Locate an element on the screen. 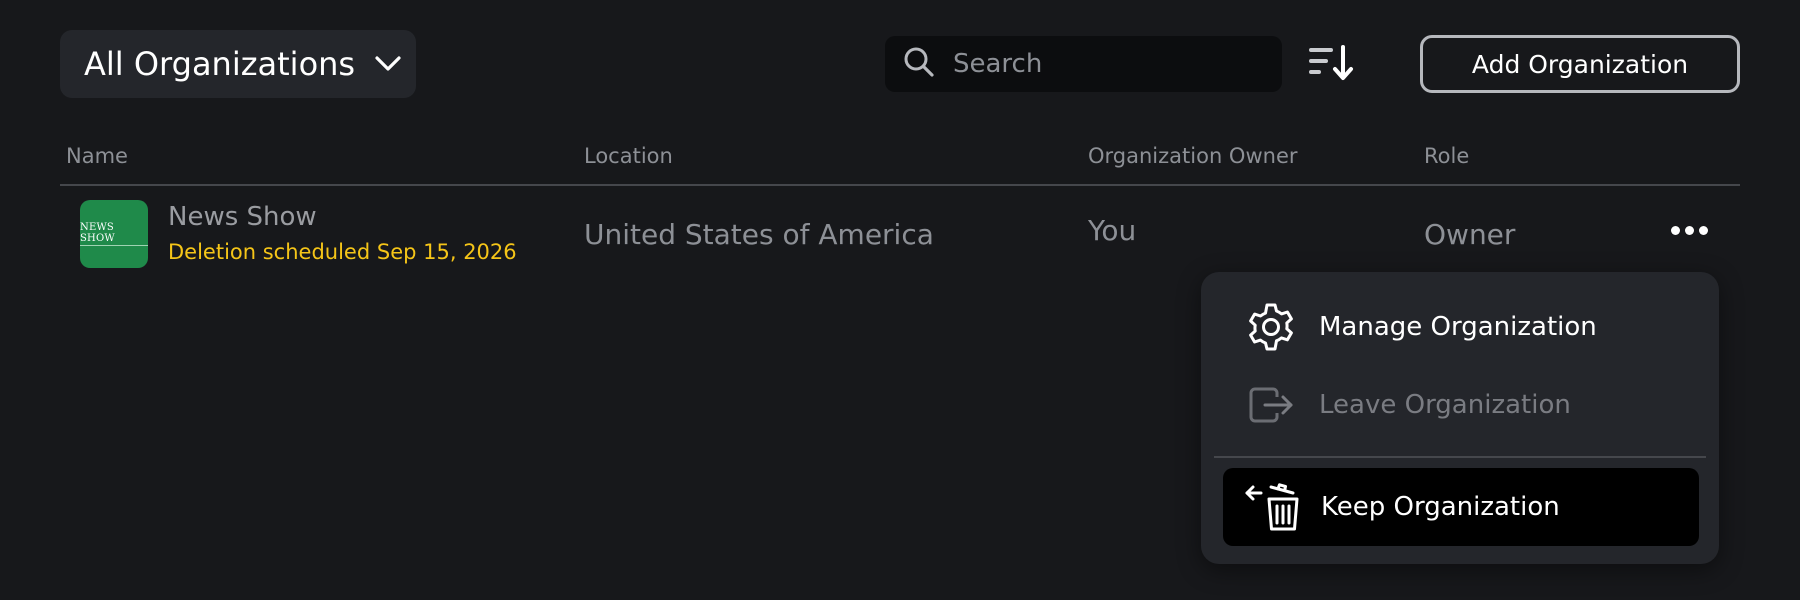  menu-item-manage-organization: Manage Organization is located at coordinates (1460, 327).